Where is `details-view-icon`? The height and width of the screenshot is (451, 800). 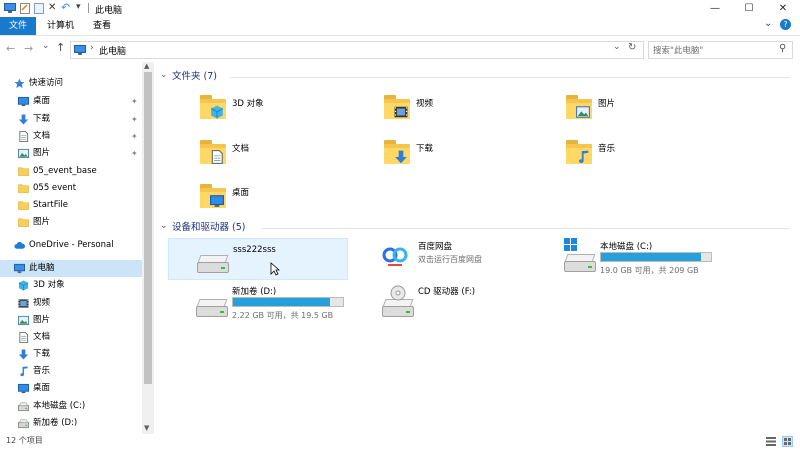 details-view-icon is located at coordinates (771, 444).